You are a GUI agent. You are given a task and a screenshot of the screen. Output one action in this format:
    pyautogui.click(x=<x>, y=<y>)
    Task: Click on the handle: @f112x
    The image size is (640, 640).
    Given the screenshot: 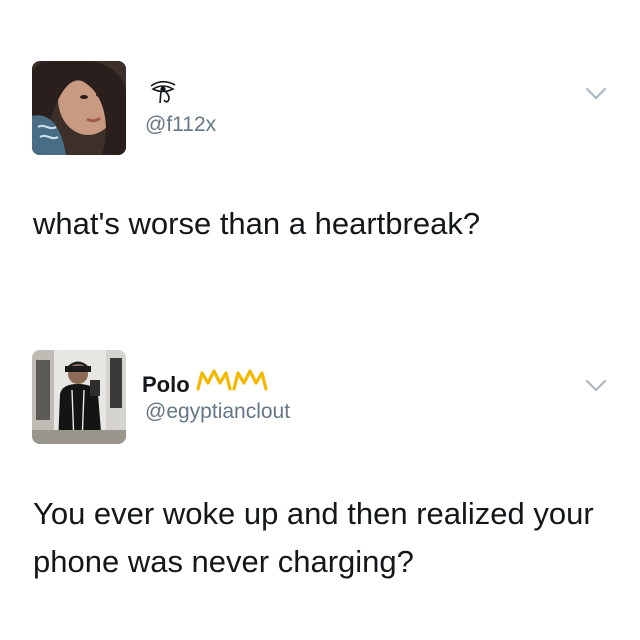 What is the action you would take?
    pyautogui.click(x=180, y=125)
    